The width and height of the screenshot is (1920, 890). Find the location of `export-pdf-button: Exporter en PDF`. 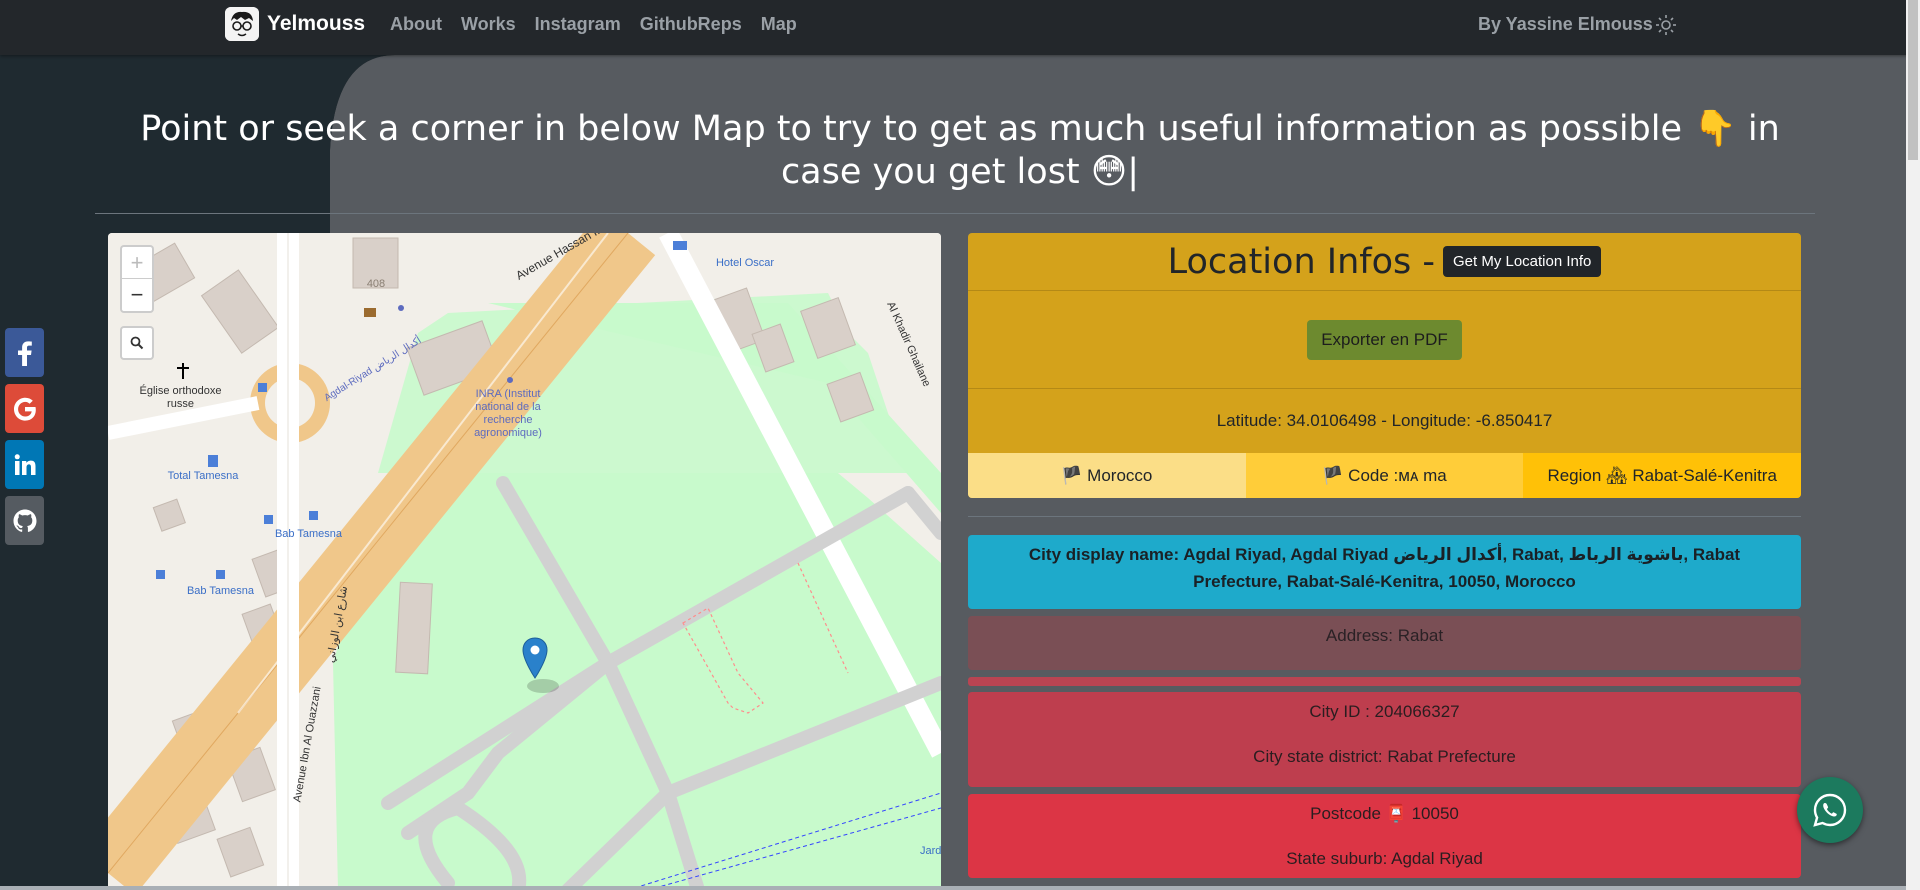

export-pdf-button: Exporter en PDF is located at coordinates (1384, 339).